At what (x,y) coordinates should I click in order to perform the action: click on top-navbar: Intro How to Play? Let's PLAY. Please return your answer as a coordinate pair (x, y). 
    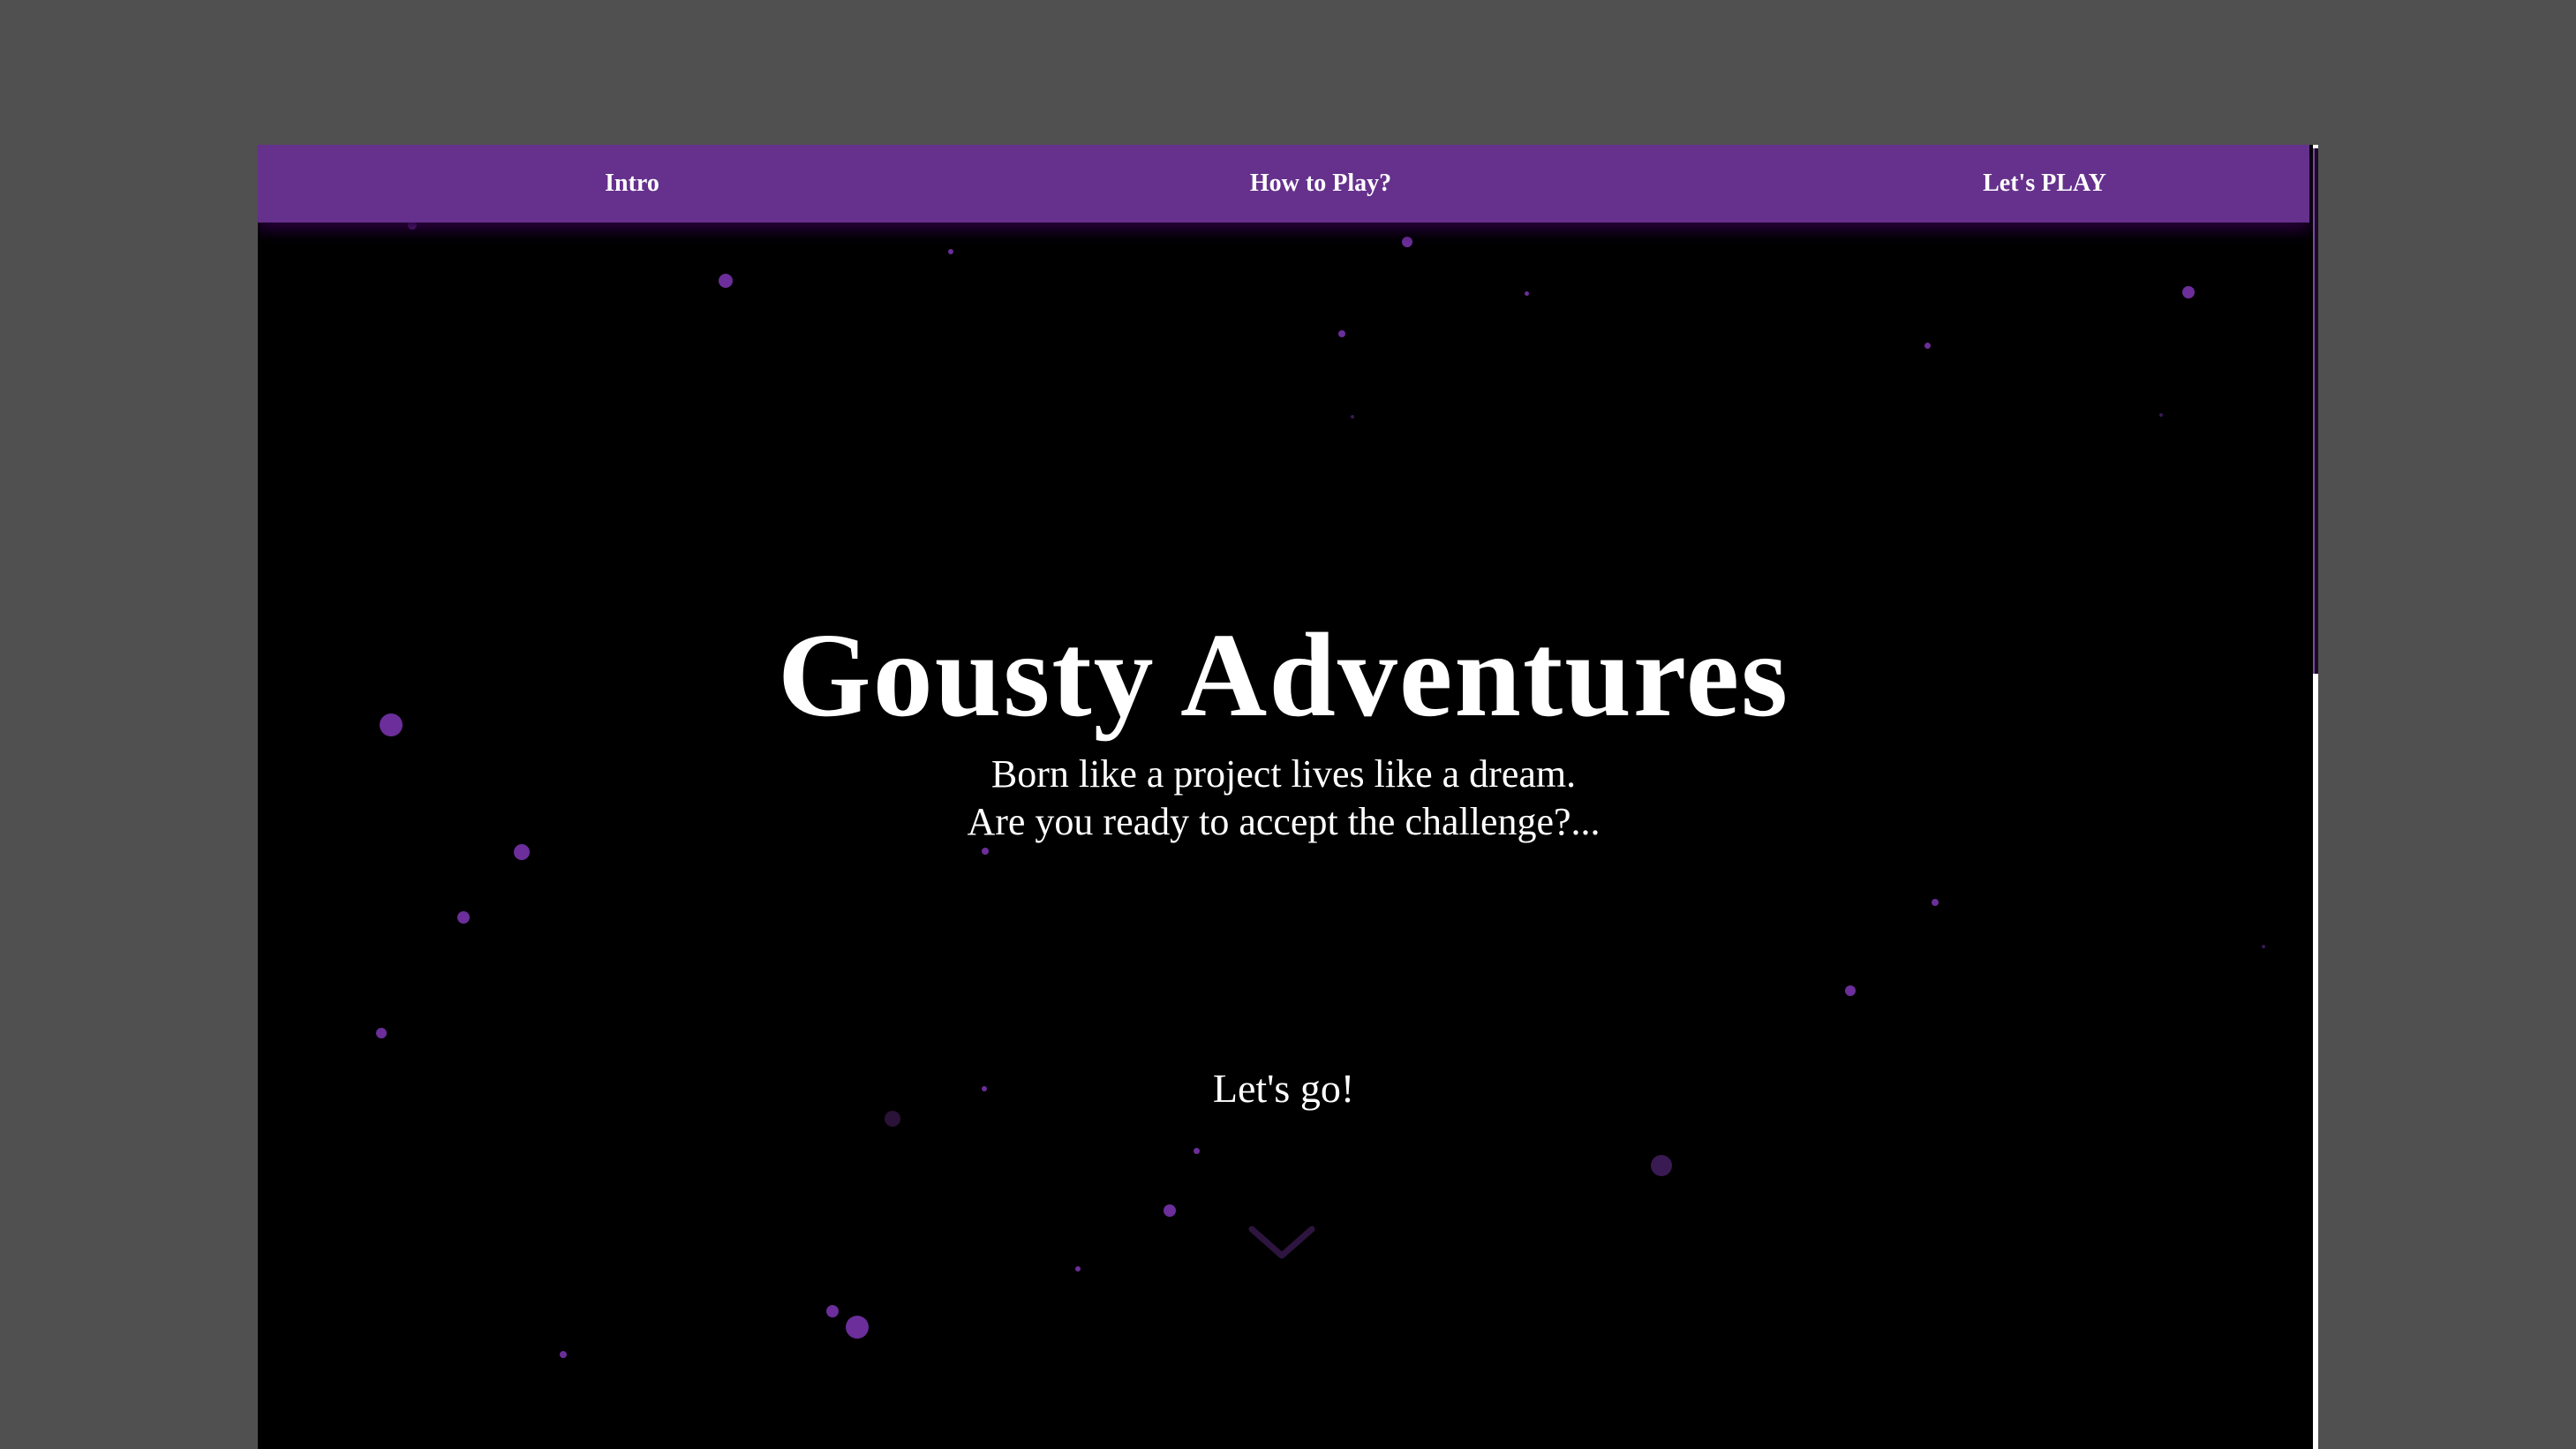
    Looking at the image, I should click on (1284, 184).